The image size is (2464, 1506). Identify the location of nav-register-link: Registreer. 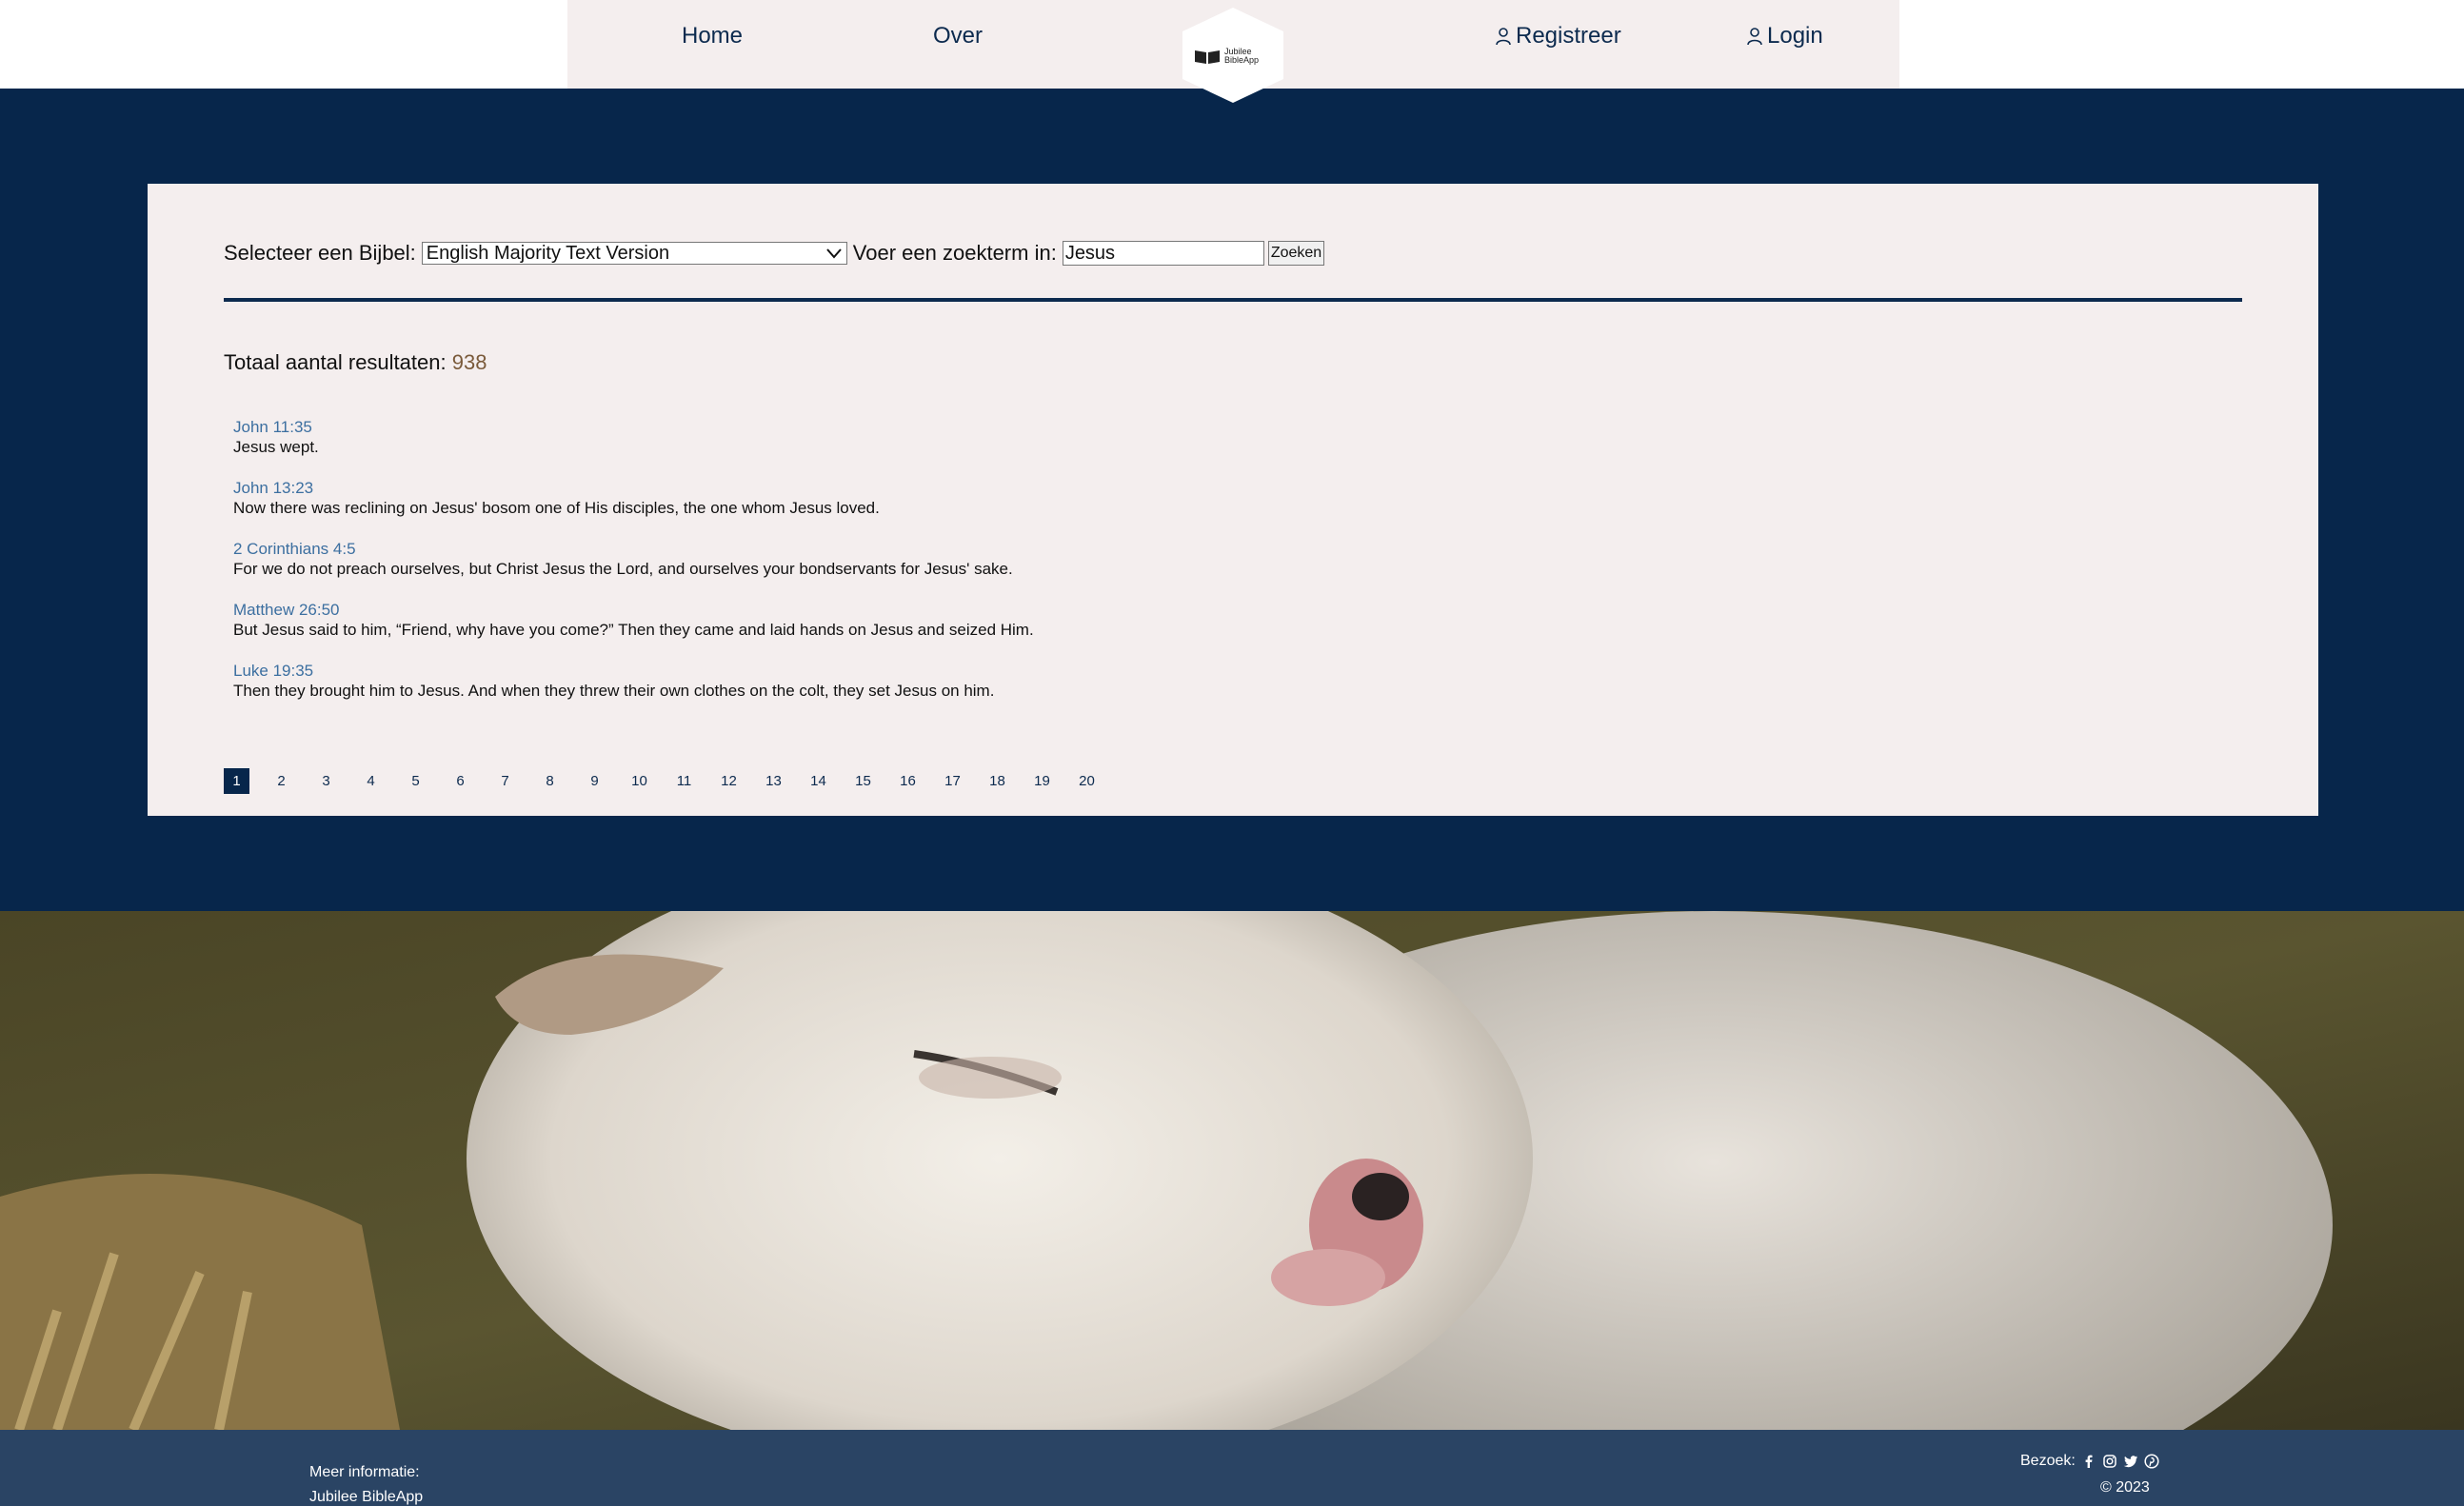
(1558, 36).